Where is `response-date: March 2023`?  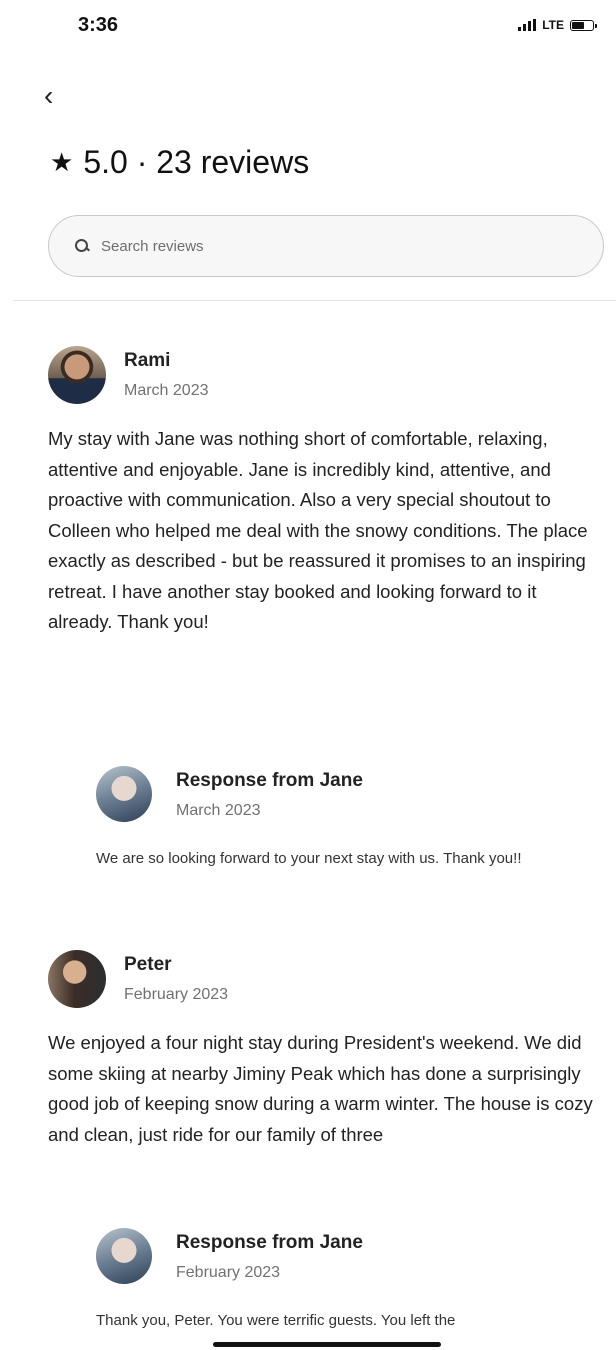 response-date: March 2023 is located at coordinates (218, 810).